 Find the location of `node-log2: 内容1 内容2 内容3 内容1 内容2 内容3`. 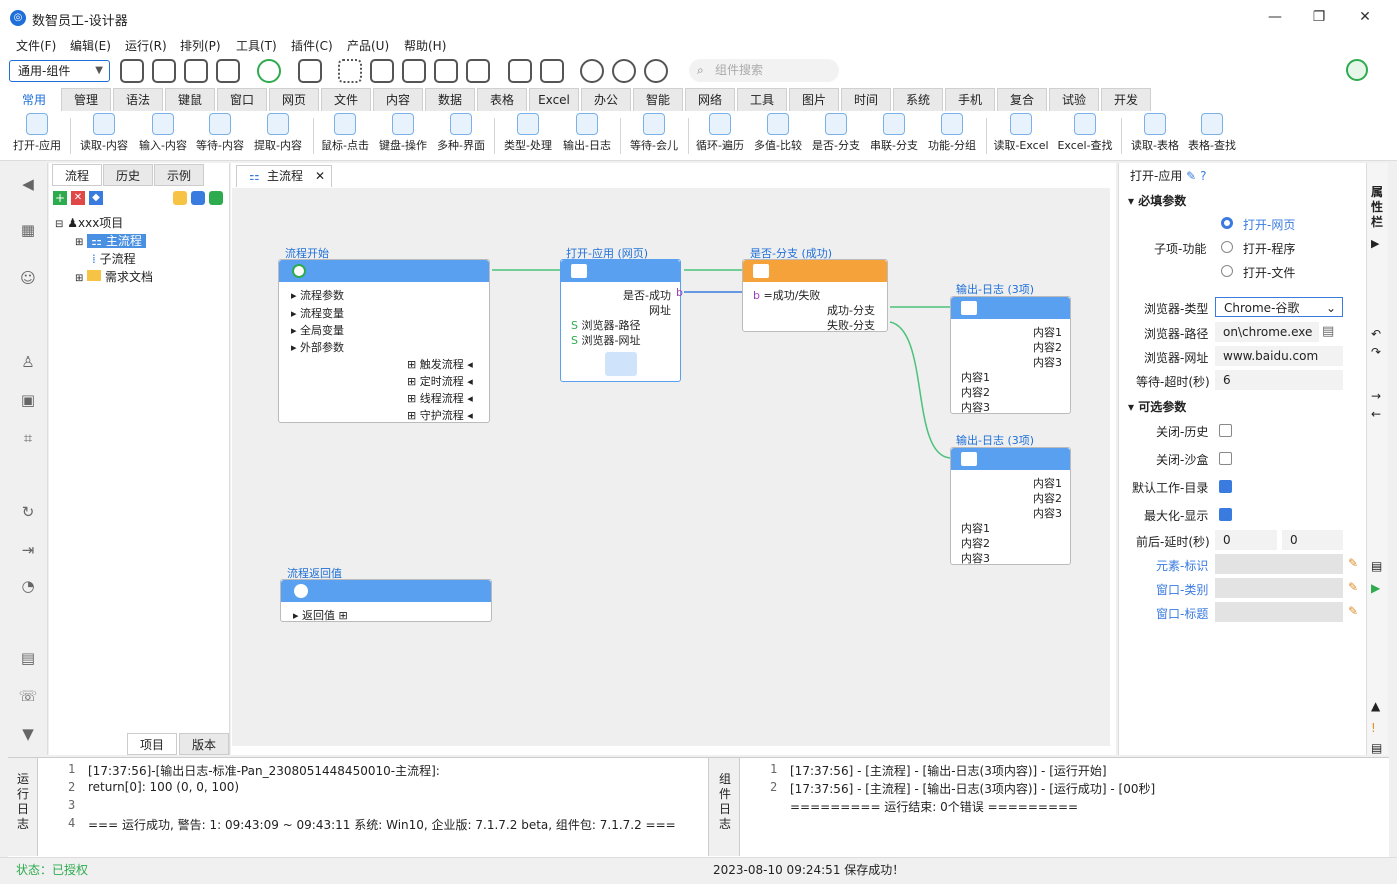

node-log2: 内容1 内容2 内容3 内容1 内容2 内容3 is located at coordinates (1010, 506).